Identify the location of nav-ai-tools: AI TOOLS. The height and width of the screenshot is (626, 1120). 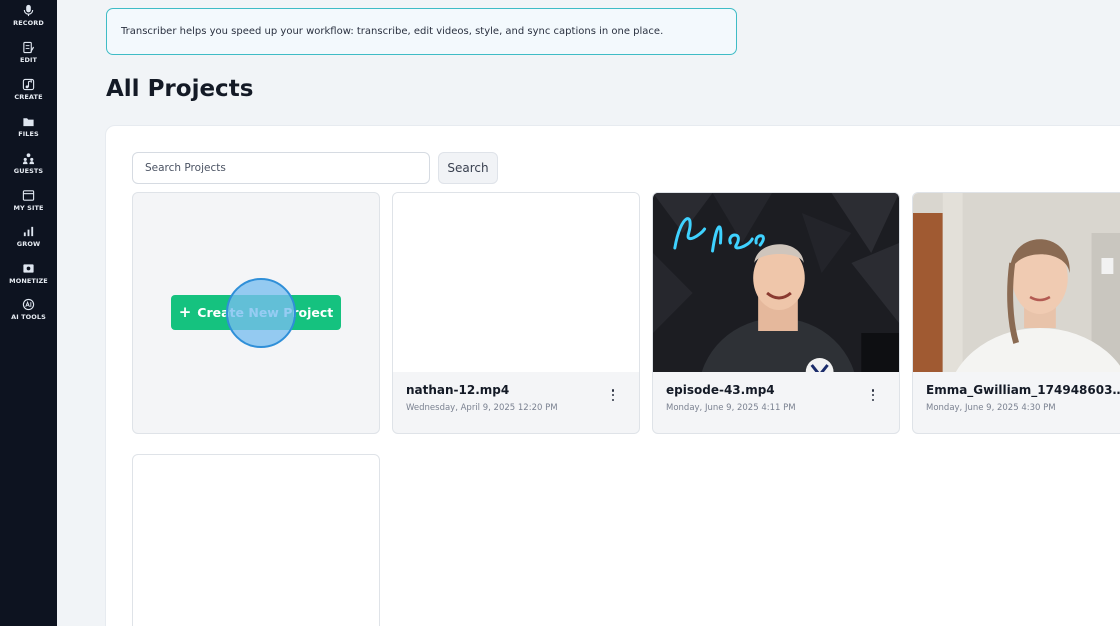
(28, 309).